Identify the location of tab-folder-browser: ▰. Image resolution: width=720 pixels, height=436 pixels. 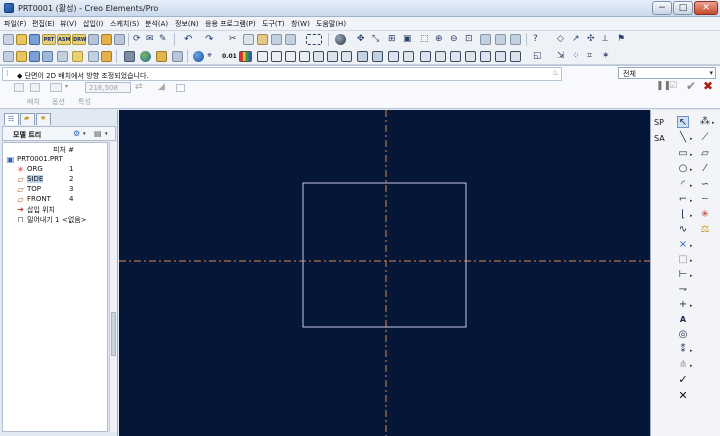
(27, 119).